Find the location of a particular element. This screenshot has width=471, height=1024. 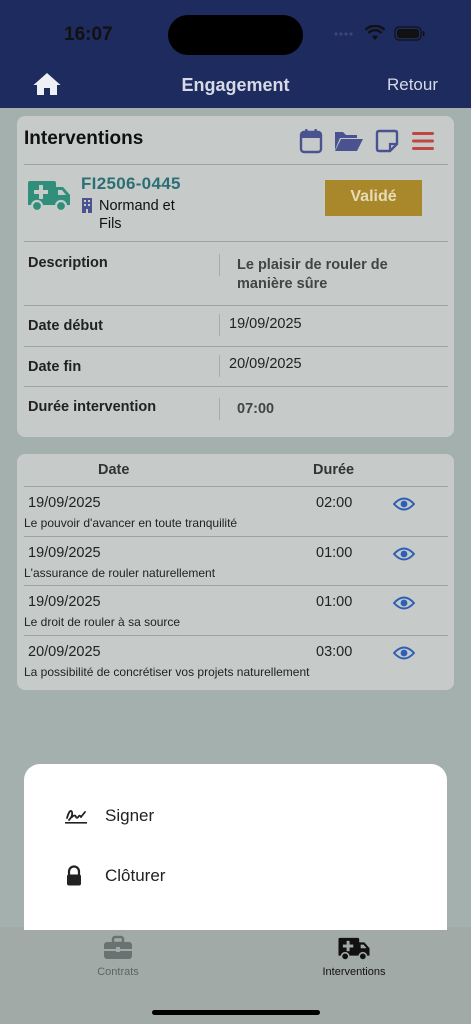

action-sheet: Signer Clôturer is located at coordinates (235, 847).